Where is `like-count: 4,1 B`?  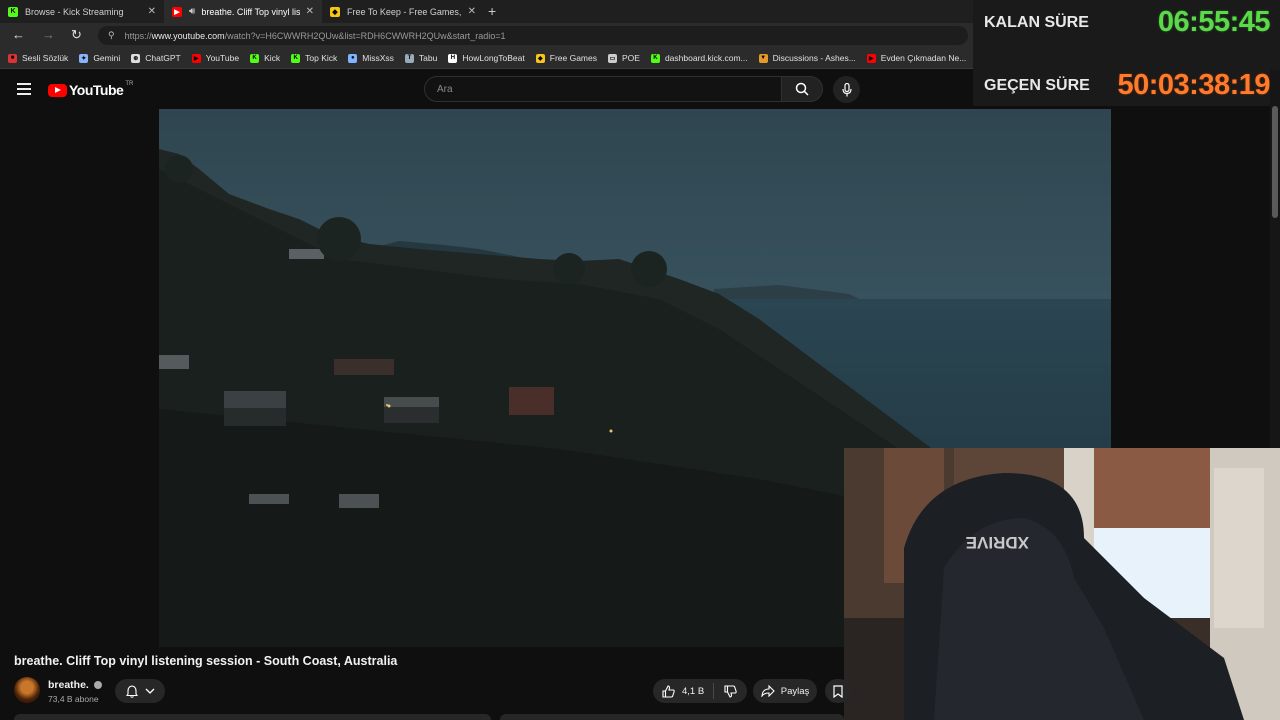 like-count: 4,1 B is located at coordinates (693, 691).